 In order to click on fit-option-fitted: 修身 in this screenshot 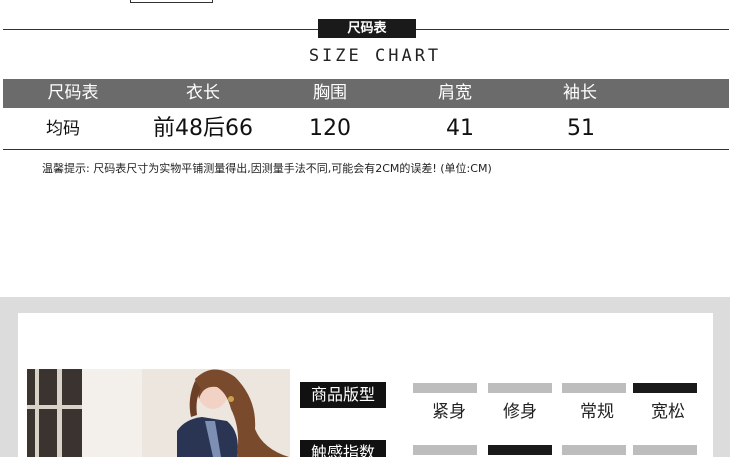, I will do `click(520, 412)`.